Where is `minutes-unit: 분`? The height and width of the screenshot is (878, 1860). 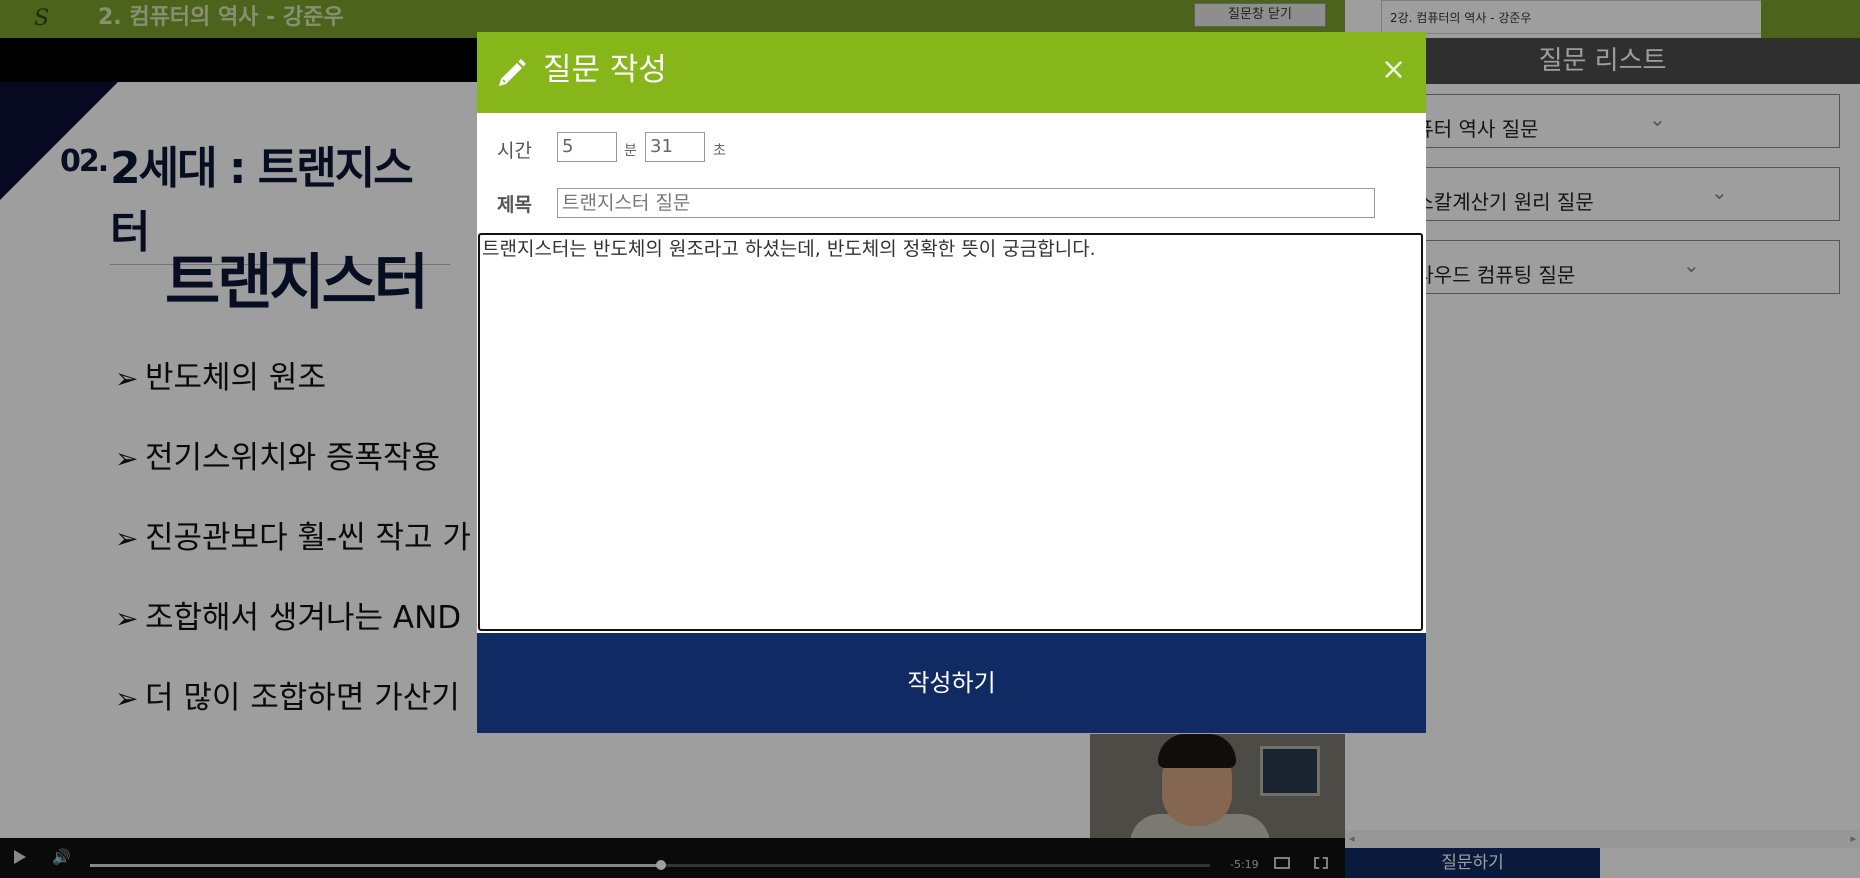 minutes-unit: 분 is located at coordinates (630, 151).